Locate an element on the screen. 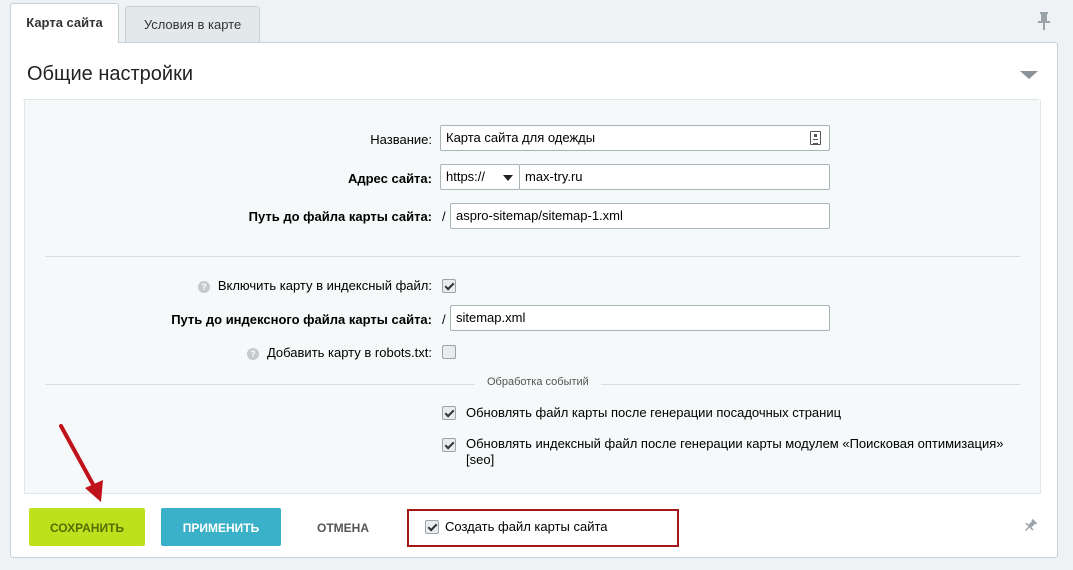  create-file-label: Создать файл карты сайта is located at coordinates (526, 526).